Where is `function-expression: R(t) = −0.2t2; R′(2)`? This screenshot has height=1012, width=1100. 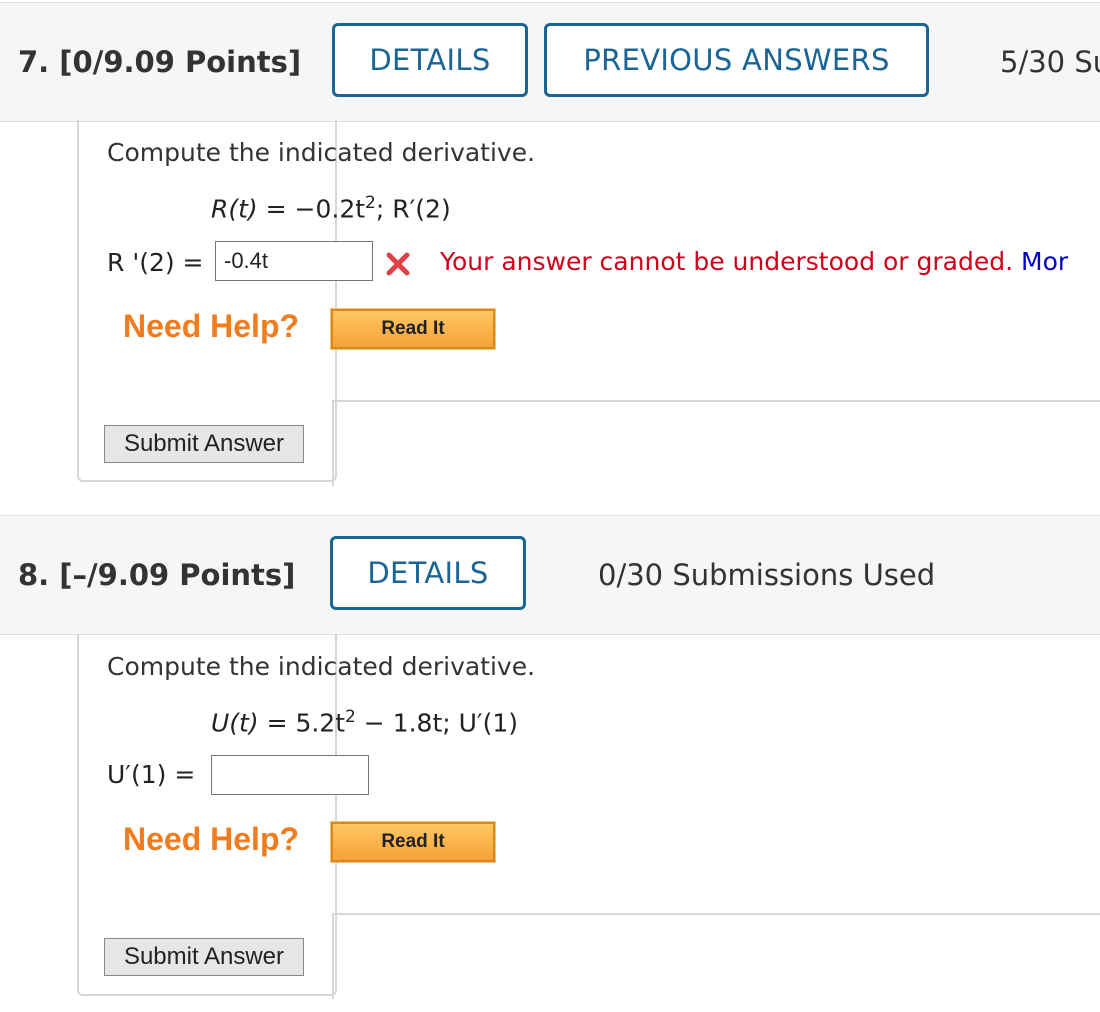
function-expression: R(t) = −0.2t2; R′(2) is located at coordinates (331, 208).